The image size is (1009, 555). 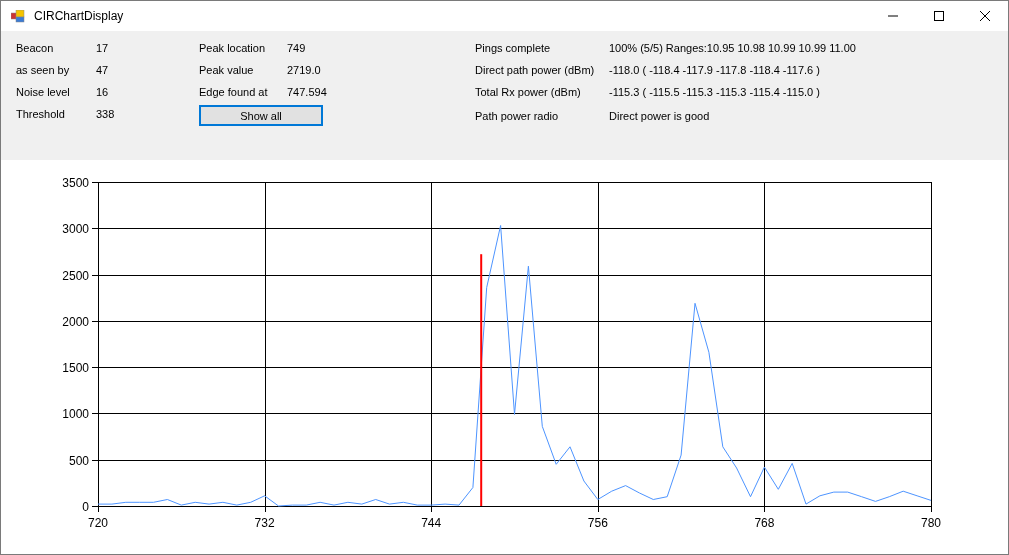 What do you see at coordinates (102, 92) in the screenshot?
I see `field-value: 16` at bounding box center [102, 92].